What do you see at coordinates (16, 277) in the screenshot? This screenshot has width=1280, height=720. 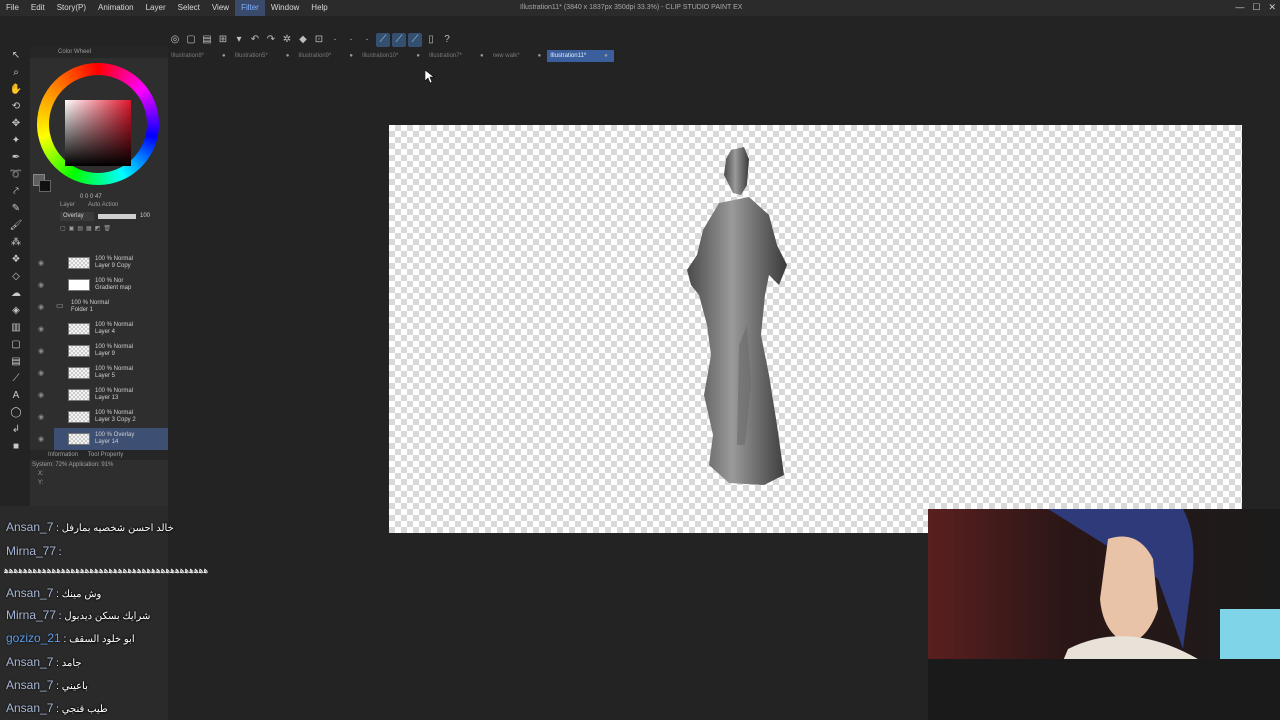 I see `eraser-icon: ◇` at bounding box center [16, 277].